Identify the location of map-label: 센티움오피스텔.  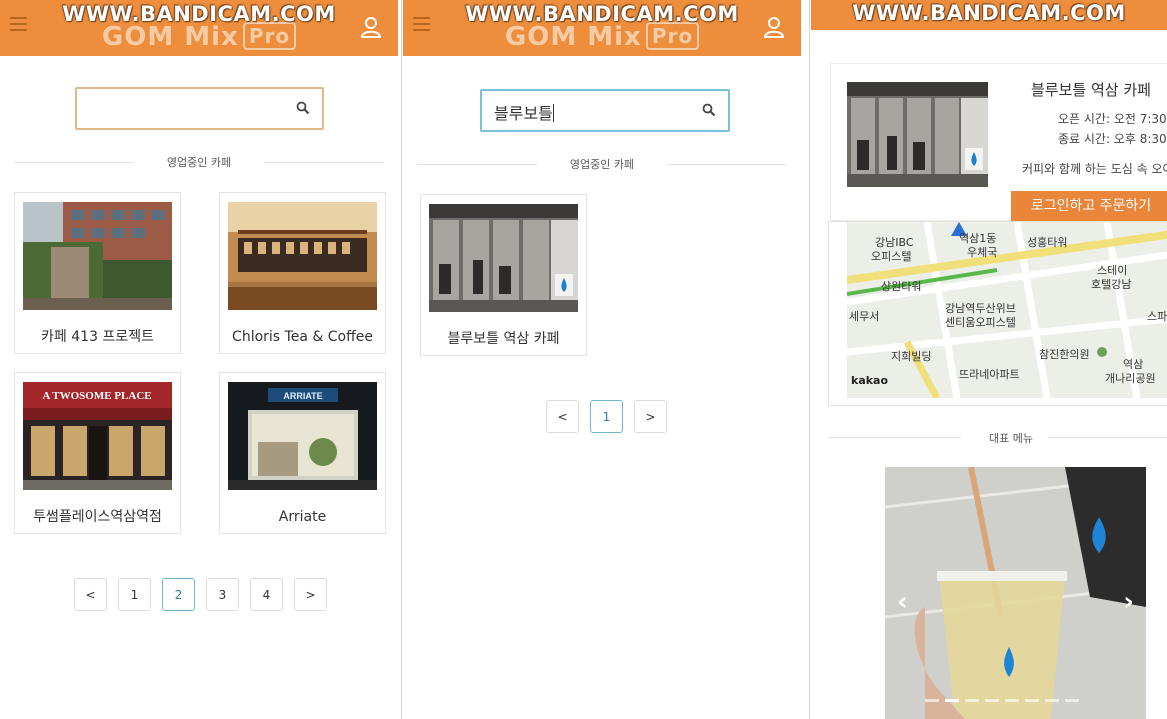
(980, 322).